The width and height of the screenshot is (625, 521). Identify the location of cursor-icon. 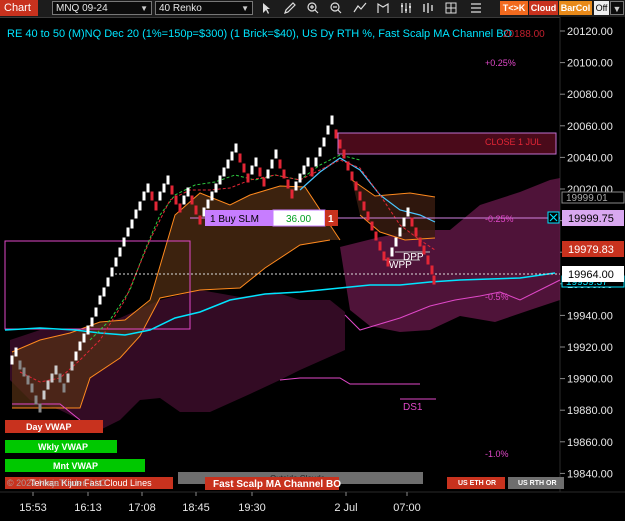
(266, 8).